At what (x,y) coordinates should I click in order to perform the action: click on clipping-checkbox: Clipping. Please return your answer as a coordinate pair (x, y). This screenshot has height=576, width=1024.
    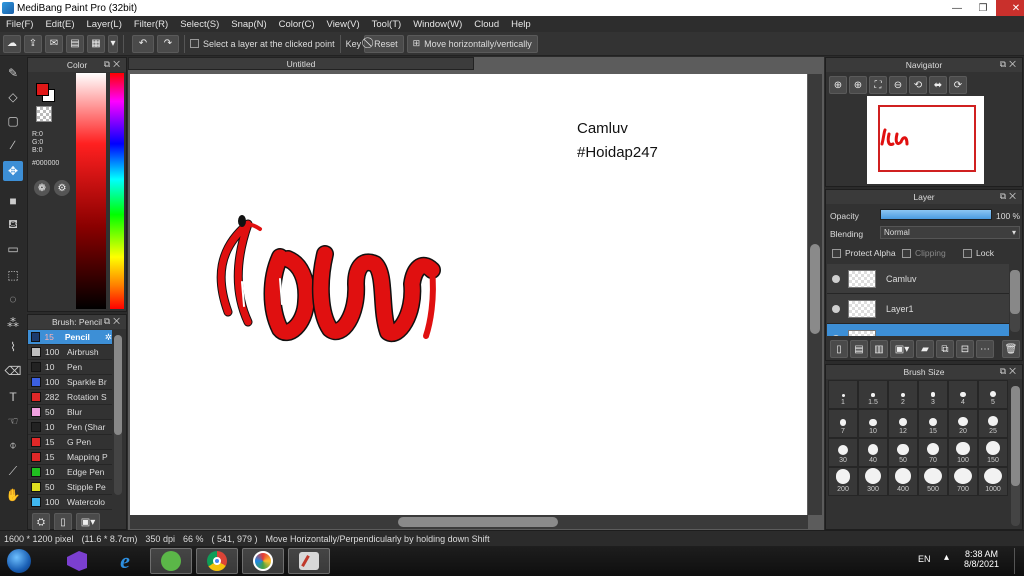
    Looking at the image, I should click on (924, 253).